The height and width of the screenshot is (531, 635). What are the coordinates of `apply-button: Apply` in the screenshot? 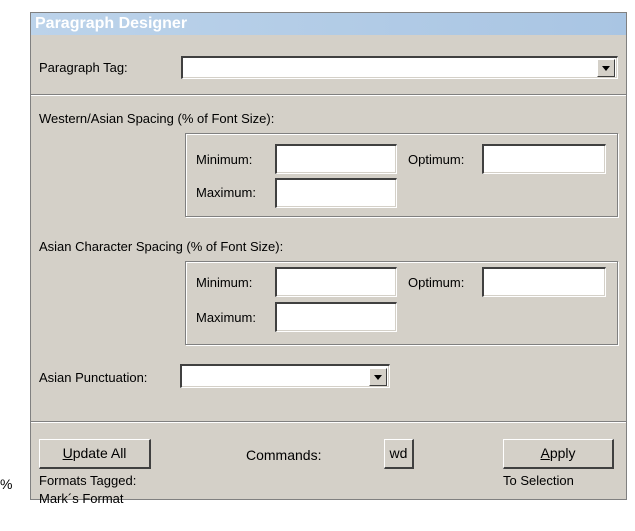 It's located at (558, 454).